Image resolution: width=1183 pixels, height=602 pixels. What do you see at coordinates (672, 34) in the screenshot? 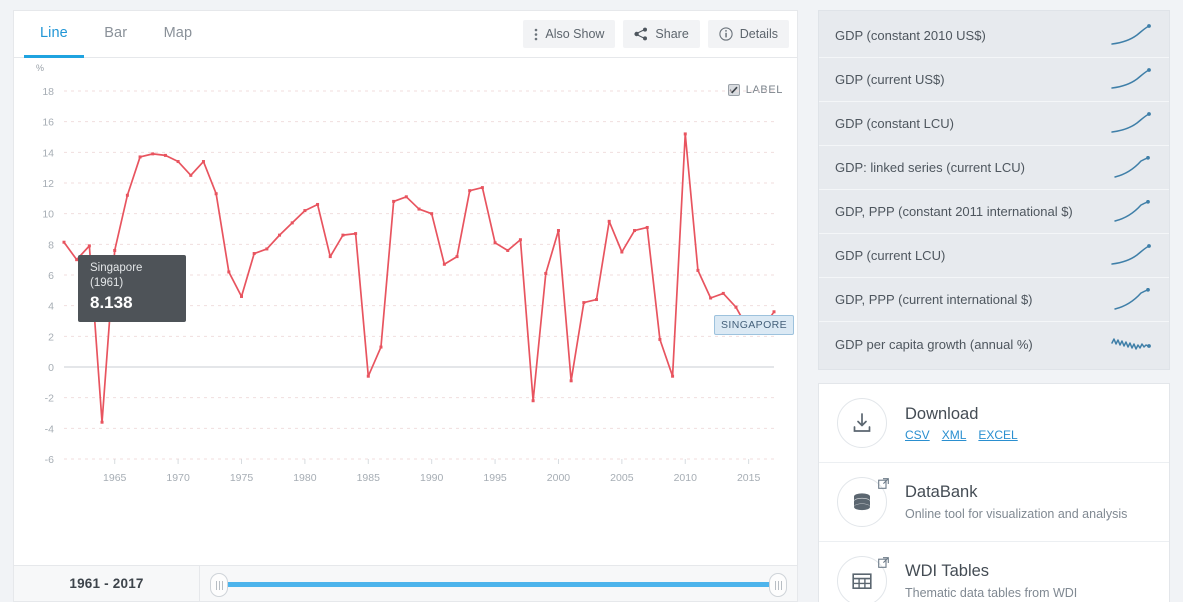
I see `share-label: Share` at bounding box center [672, 34].